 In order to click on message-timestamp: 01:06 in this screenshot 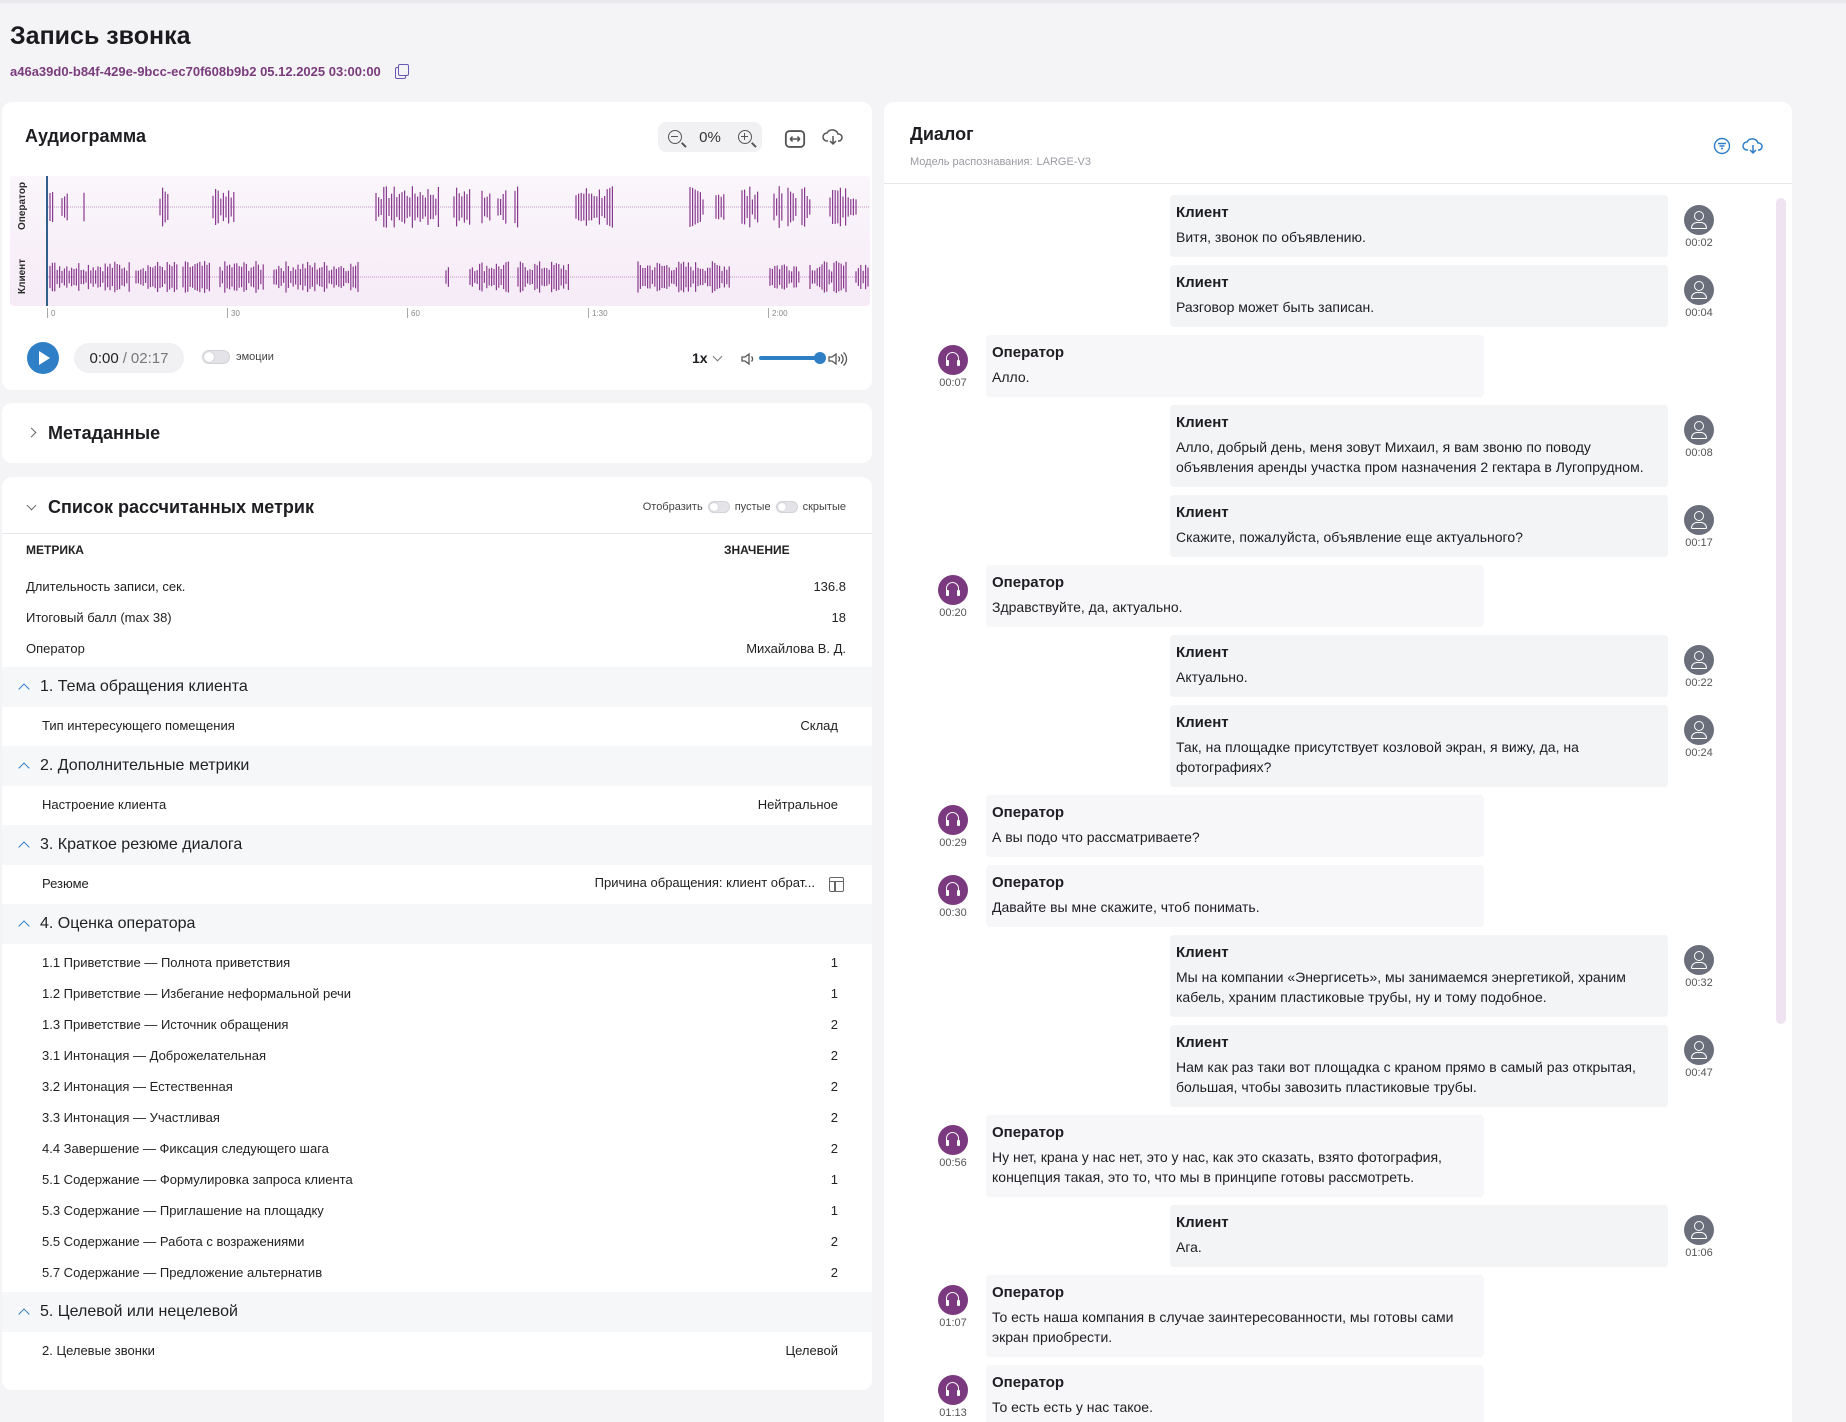, I will do `click(1699, 1253)`.